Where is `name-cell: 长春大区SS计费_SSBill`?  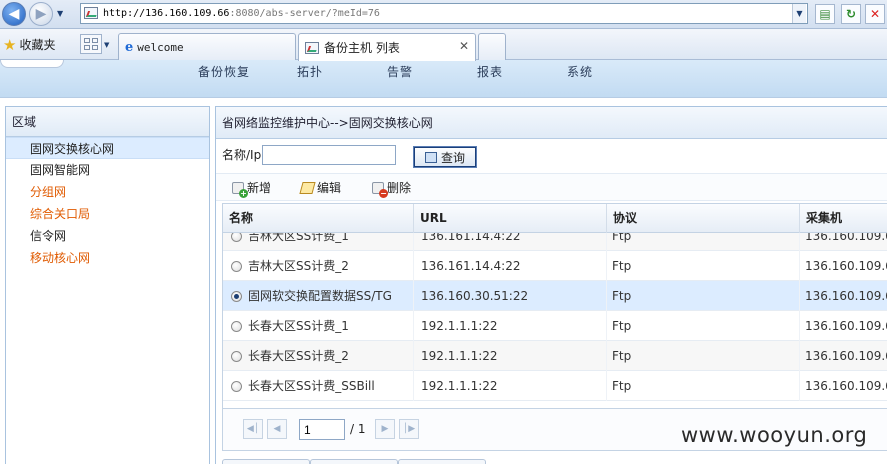 name-cell: 长春大区SS计费_SSBill is located at coordinates (318, 386).